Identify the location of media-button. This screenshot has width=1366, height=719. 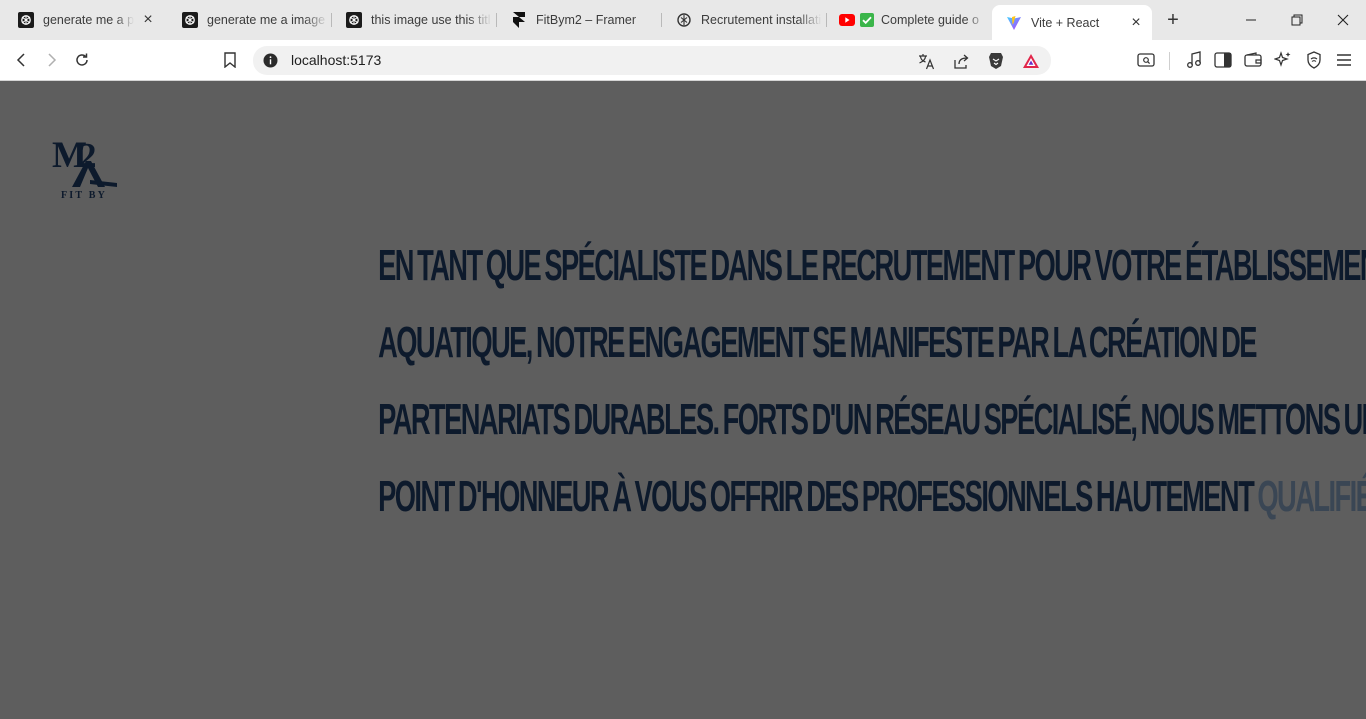
(1194, 60).